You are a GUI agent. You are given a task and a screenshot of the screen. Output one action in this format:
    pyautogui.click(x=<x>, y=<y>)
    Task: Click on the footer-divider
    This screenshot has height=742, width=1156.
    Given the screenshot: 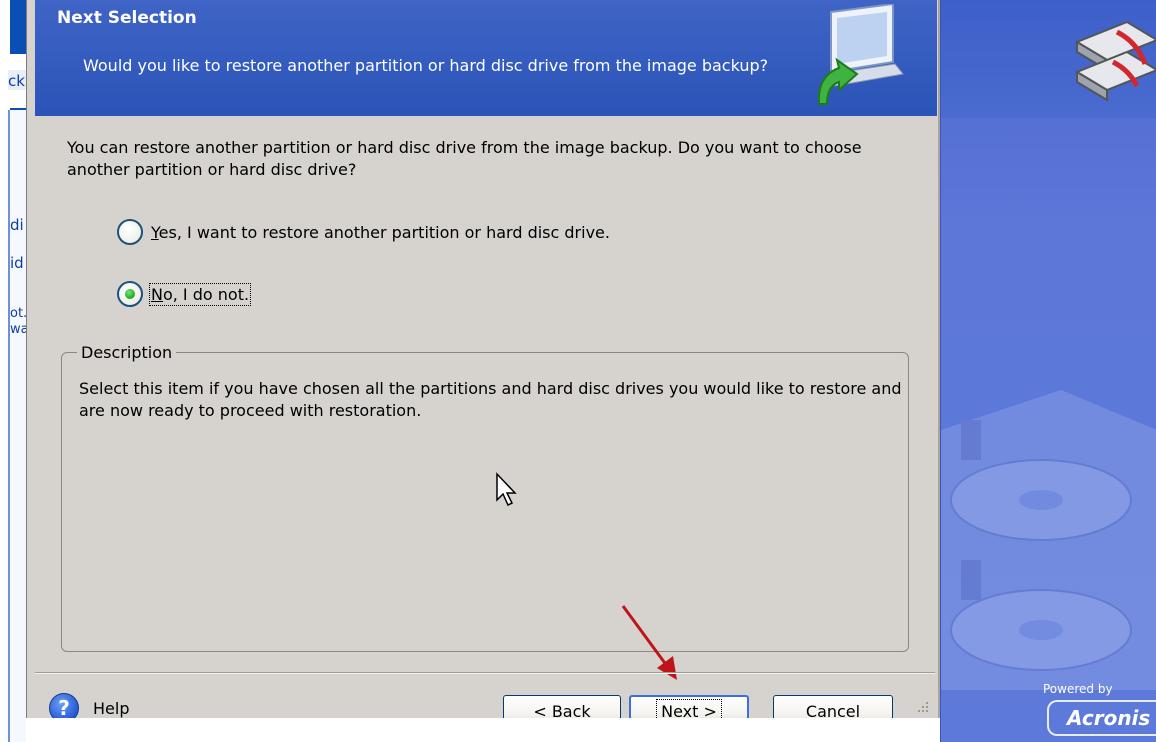 What is the action you would take?
    pyautogui.click(x=485, y=673)
    